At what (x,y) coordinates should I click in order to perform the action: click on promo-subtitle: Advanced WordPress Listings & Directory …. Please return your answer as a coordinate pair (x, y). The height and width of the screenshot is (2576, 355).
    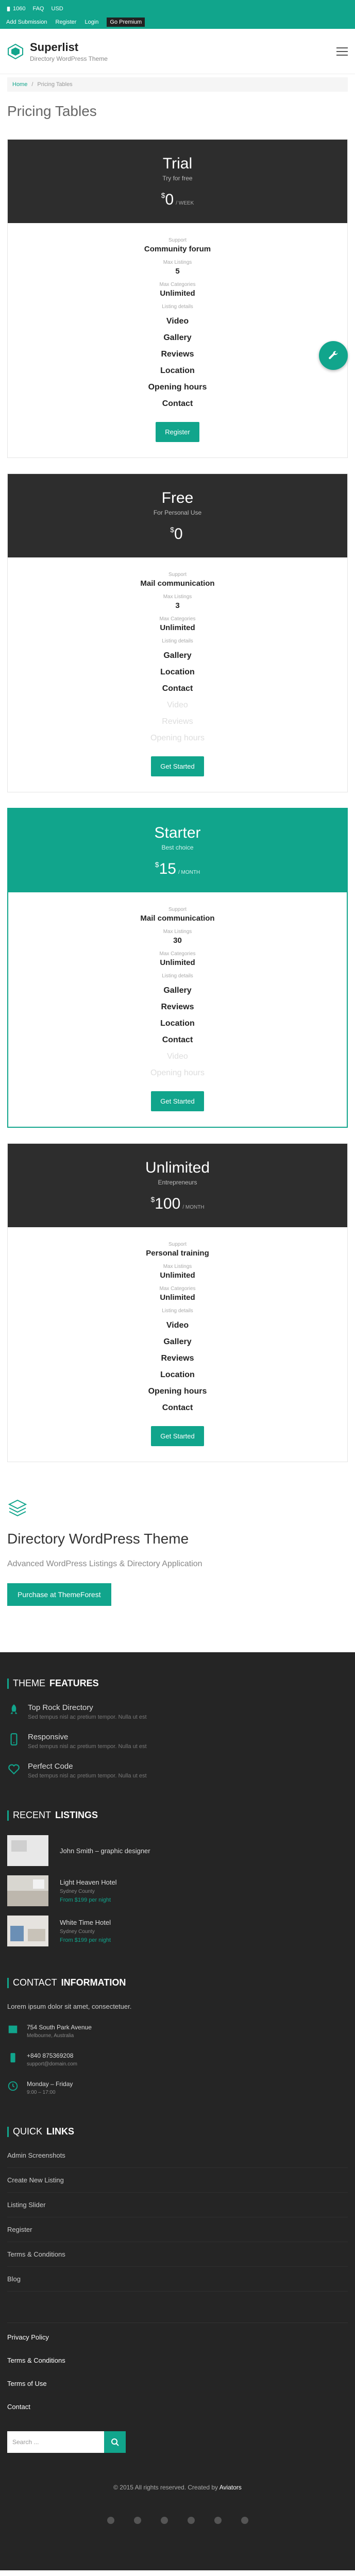
    Looking at the image, I should click on (104, 1564).